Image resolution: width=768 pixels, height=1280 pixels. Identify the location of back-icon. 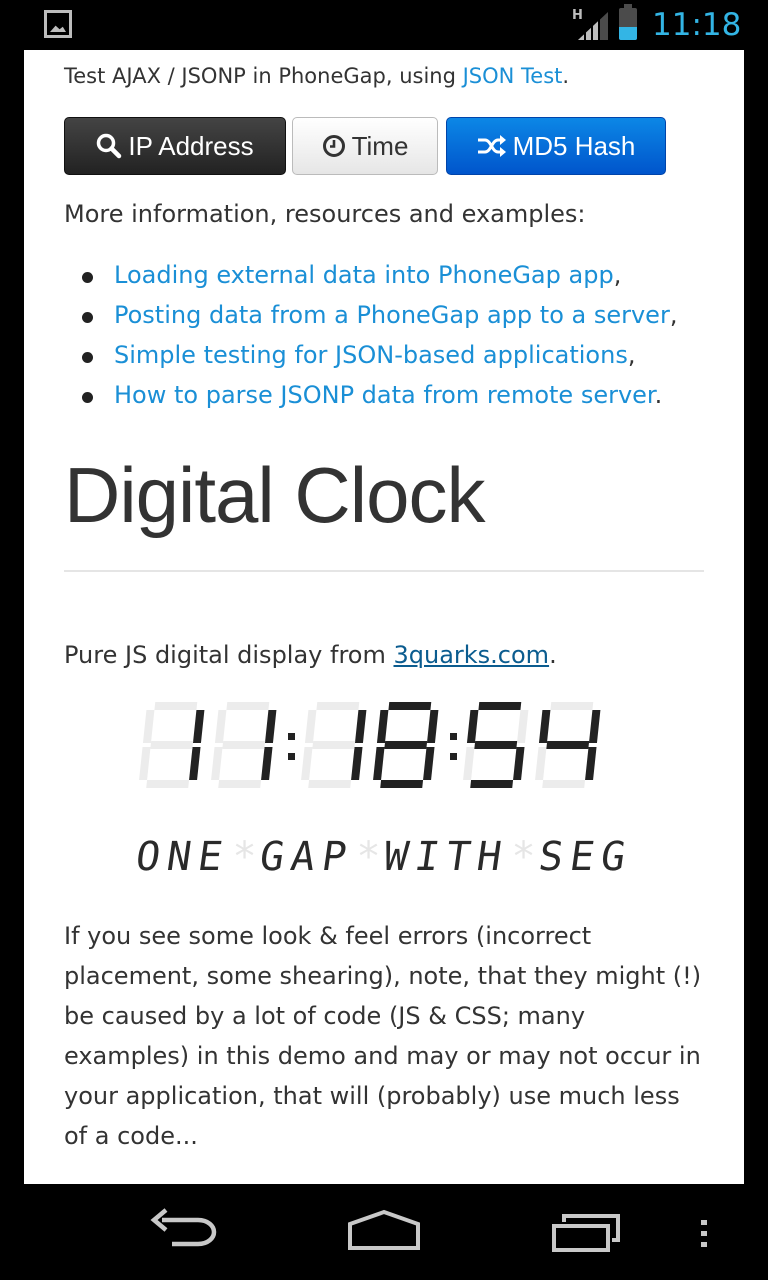
(184, 1232).